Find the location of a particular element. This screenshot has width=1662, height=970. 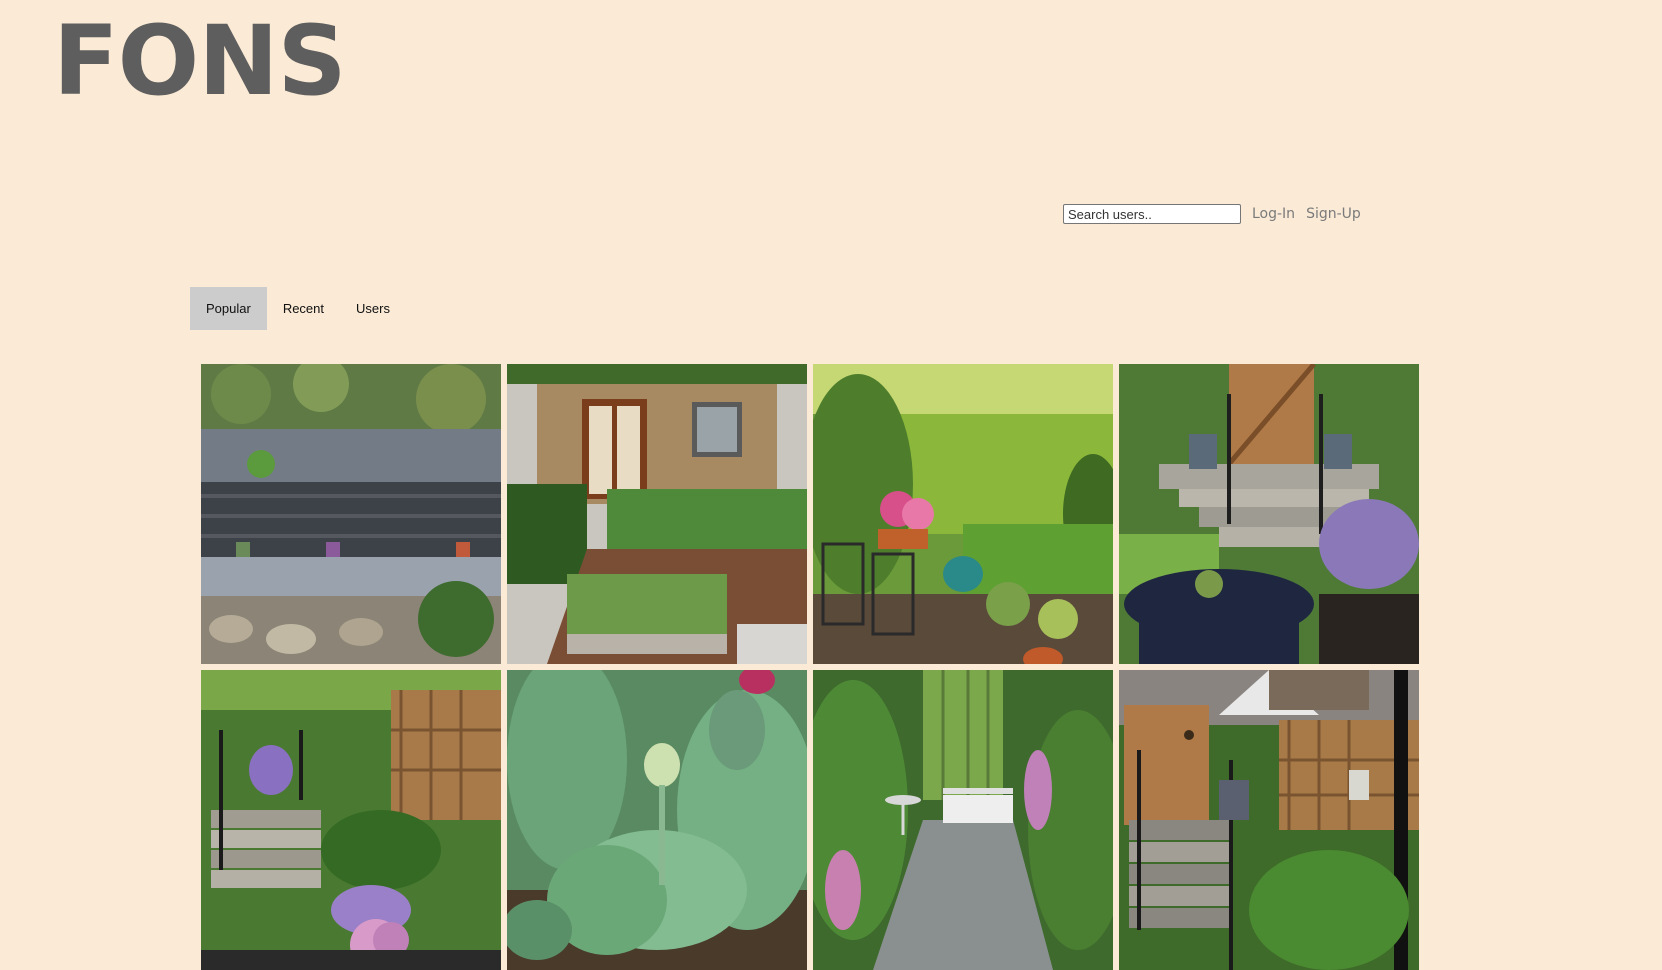

user-nav: Log-In Sign-Up is located at coordinates (1212, 214).